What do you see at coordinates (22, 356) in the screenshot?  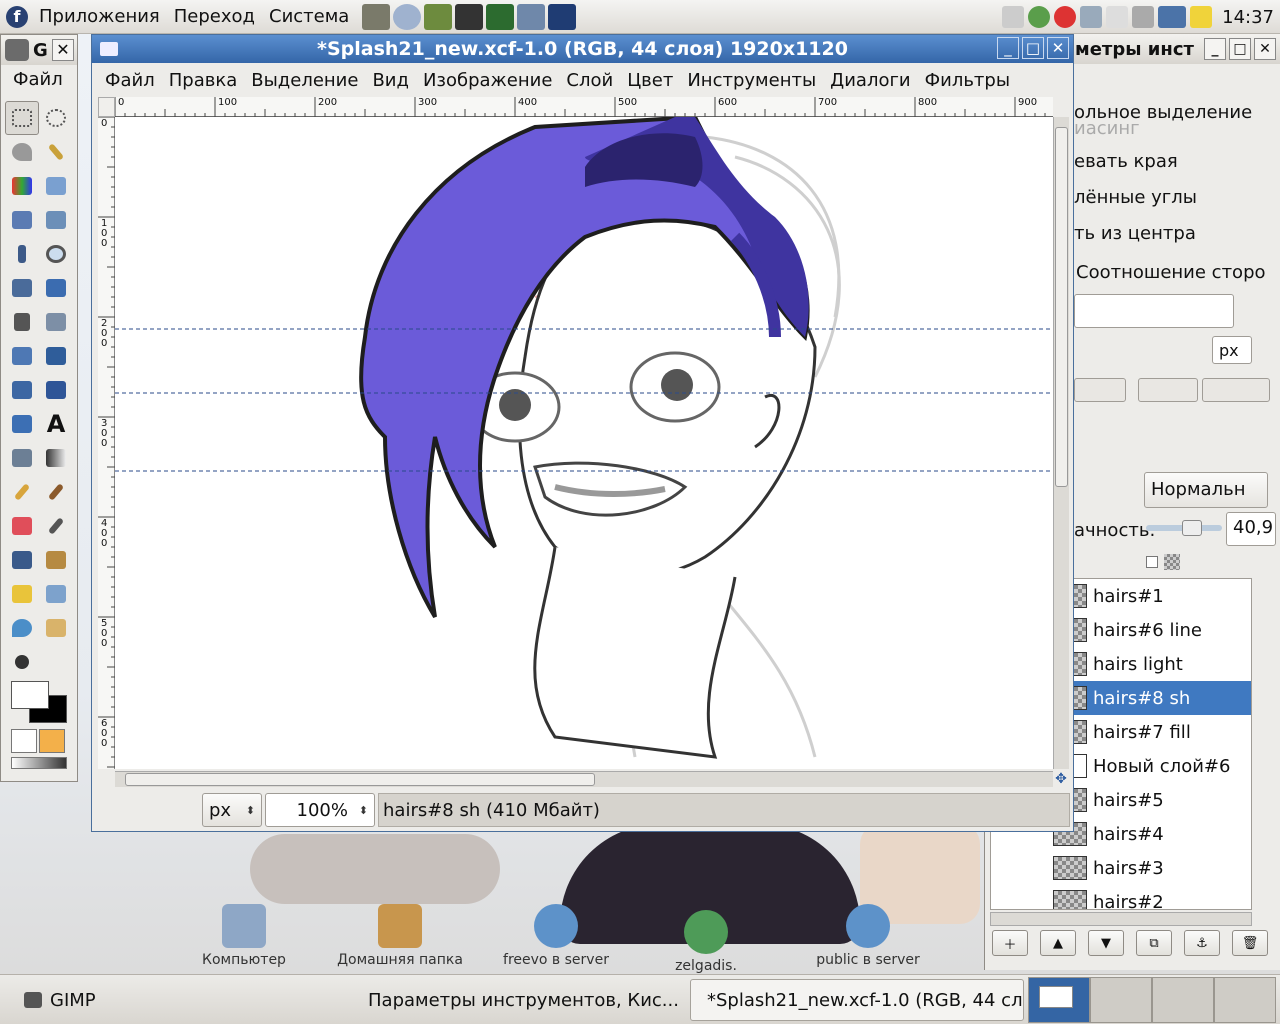 I see `rotate-tool` at bounding box center [22, 356].